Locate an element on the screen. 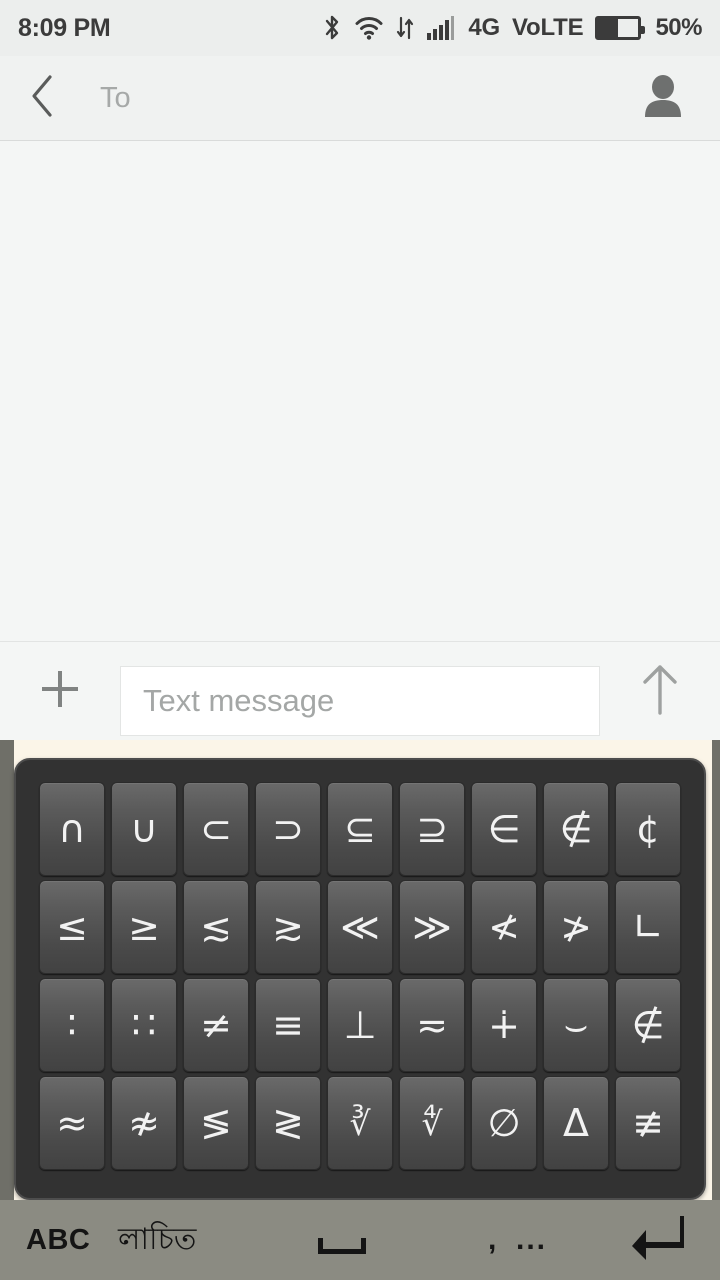 Image resolution: width=720 pixels, height=1280 pixels. key-greater-than-or-equivalent: ≳ is located at coordinates (288, 927).